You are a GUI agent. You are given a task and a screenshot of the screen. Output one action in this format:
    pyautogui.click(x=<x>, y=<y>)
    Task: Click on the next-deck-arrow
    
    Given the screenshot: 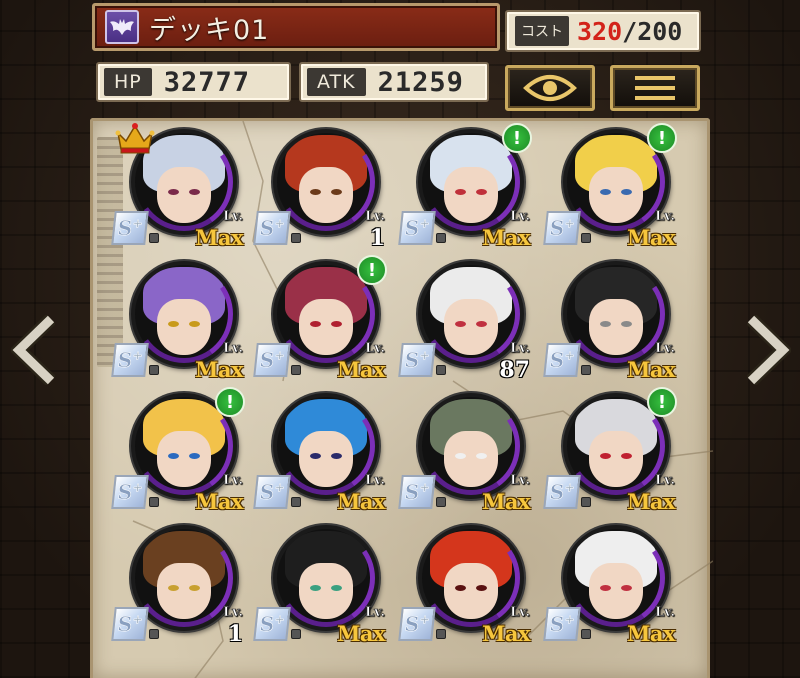 What is the action you would take?
    pyautogui.click(x=769, y=350)
    